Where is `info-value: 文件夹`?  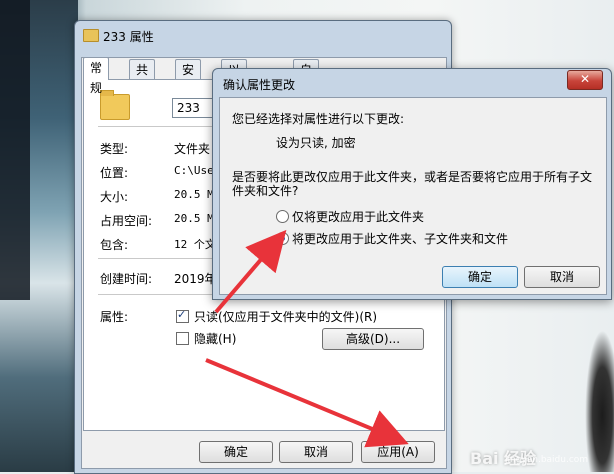
info-value: 文件夹 is located at coordinates (192, 149).